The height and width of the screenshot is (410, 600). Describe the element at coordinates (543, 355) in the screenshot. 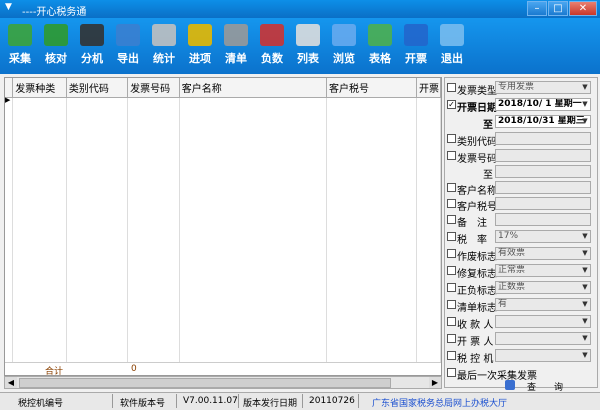

I see `tax-device-select: ▼` at that location.